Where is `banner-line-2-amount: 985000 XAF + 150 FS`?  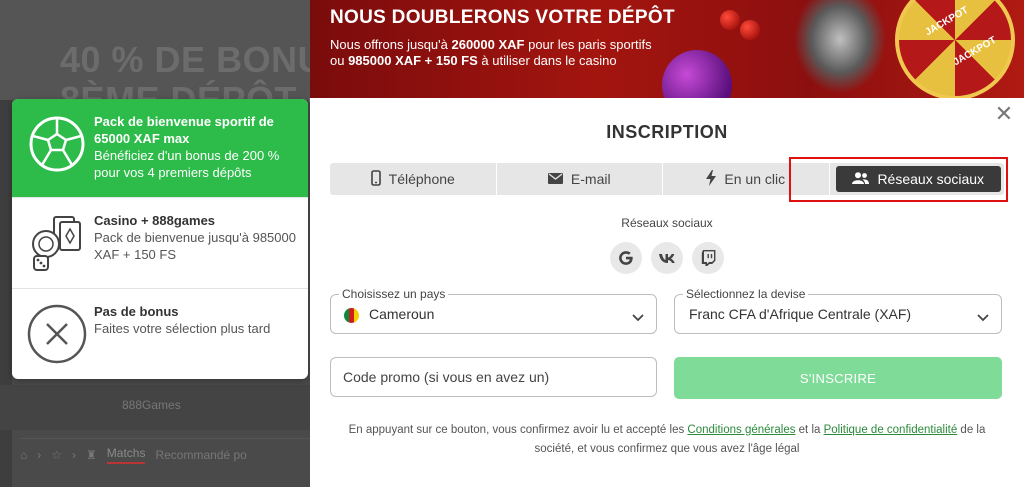
banner-line-2-amount: 985000 XAF + 150 FS is located at coordinates (413, 60).